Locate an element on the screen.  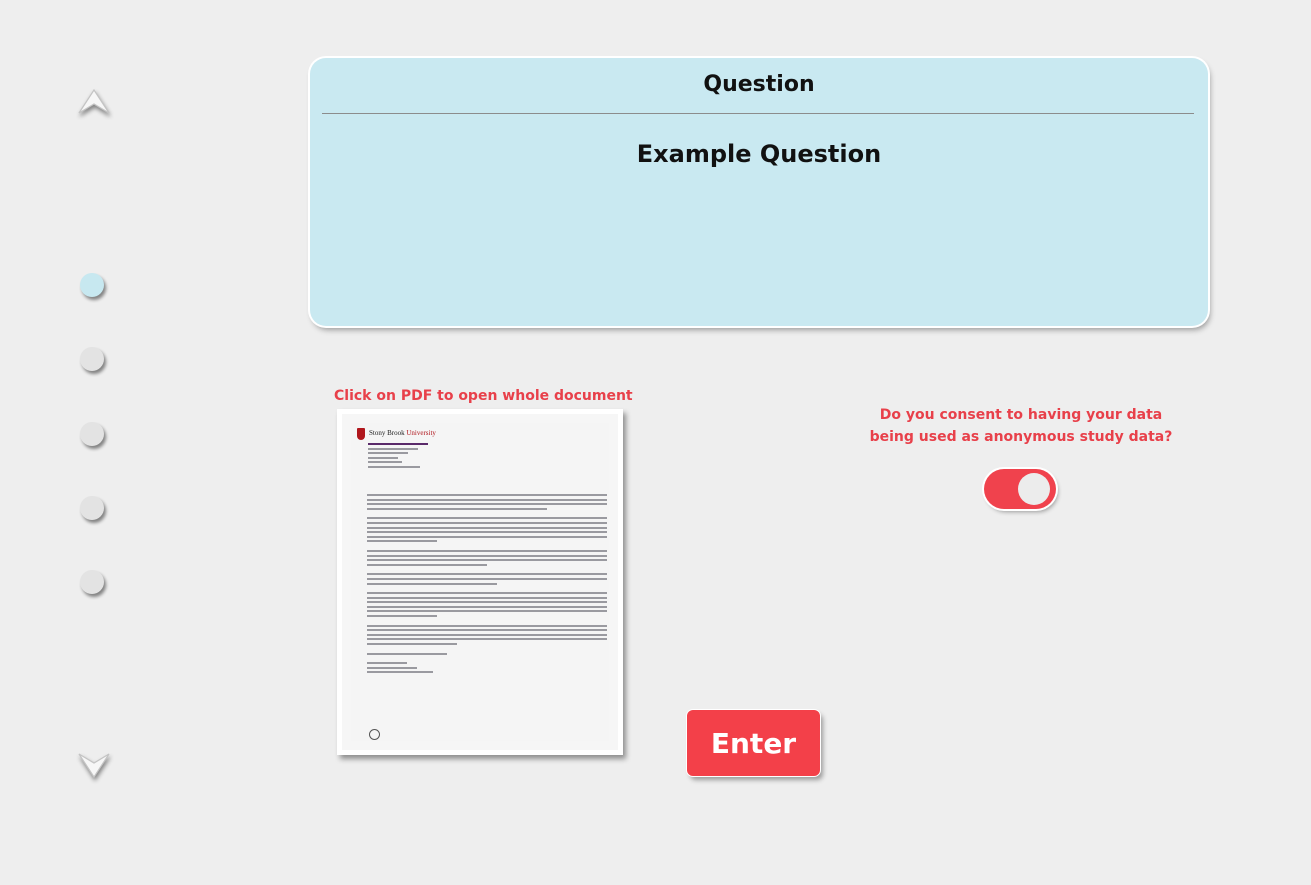
question-divider is located at coordinates (758, 113).